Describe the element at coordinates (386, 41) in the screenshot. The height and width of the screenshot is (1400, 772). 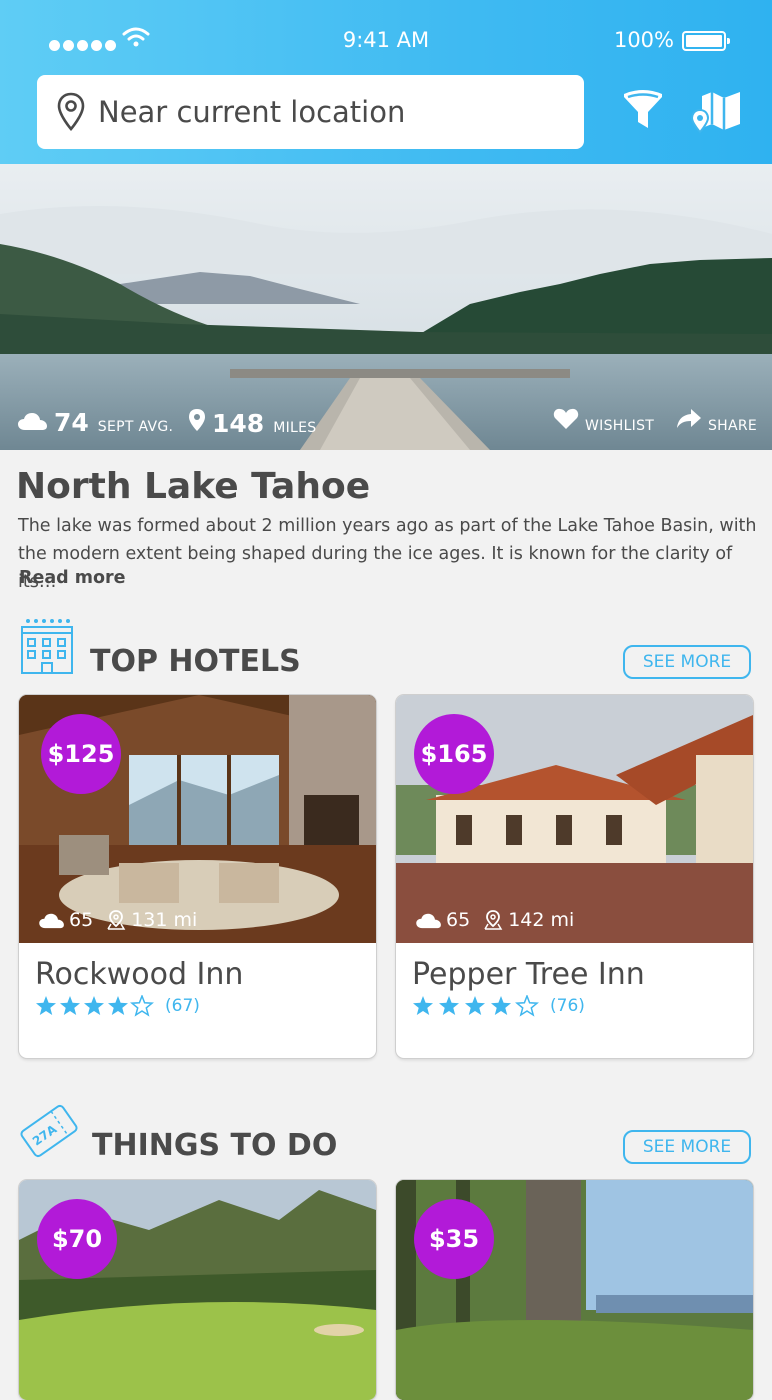
I see `status-bar: 9:41 AM 100%` at that location.